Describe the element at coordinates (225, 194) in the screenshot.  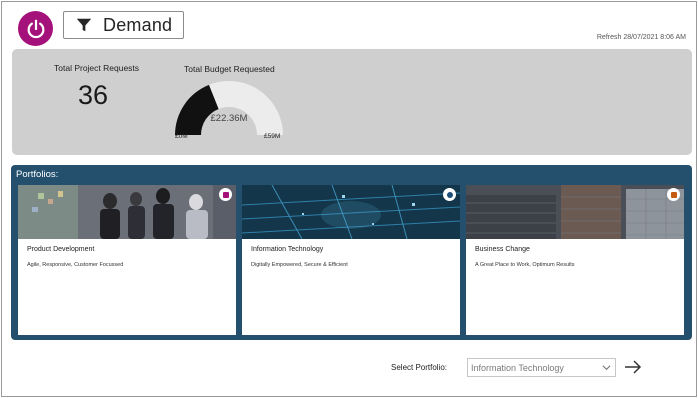
I see `product-icon` at that location.